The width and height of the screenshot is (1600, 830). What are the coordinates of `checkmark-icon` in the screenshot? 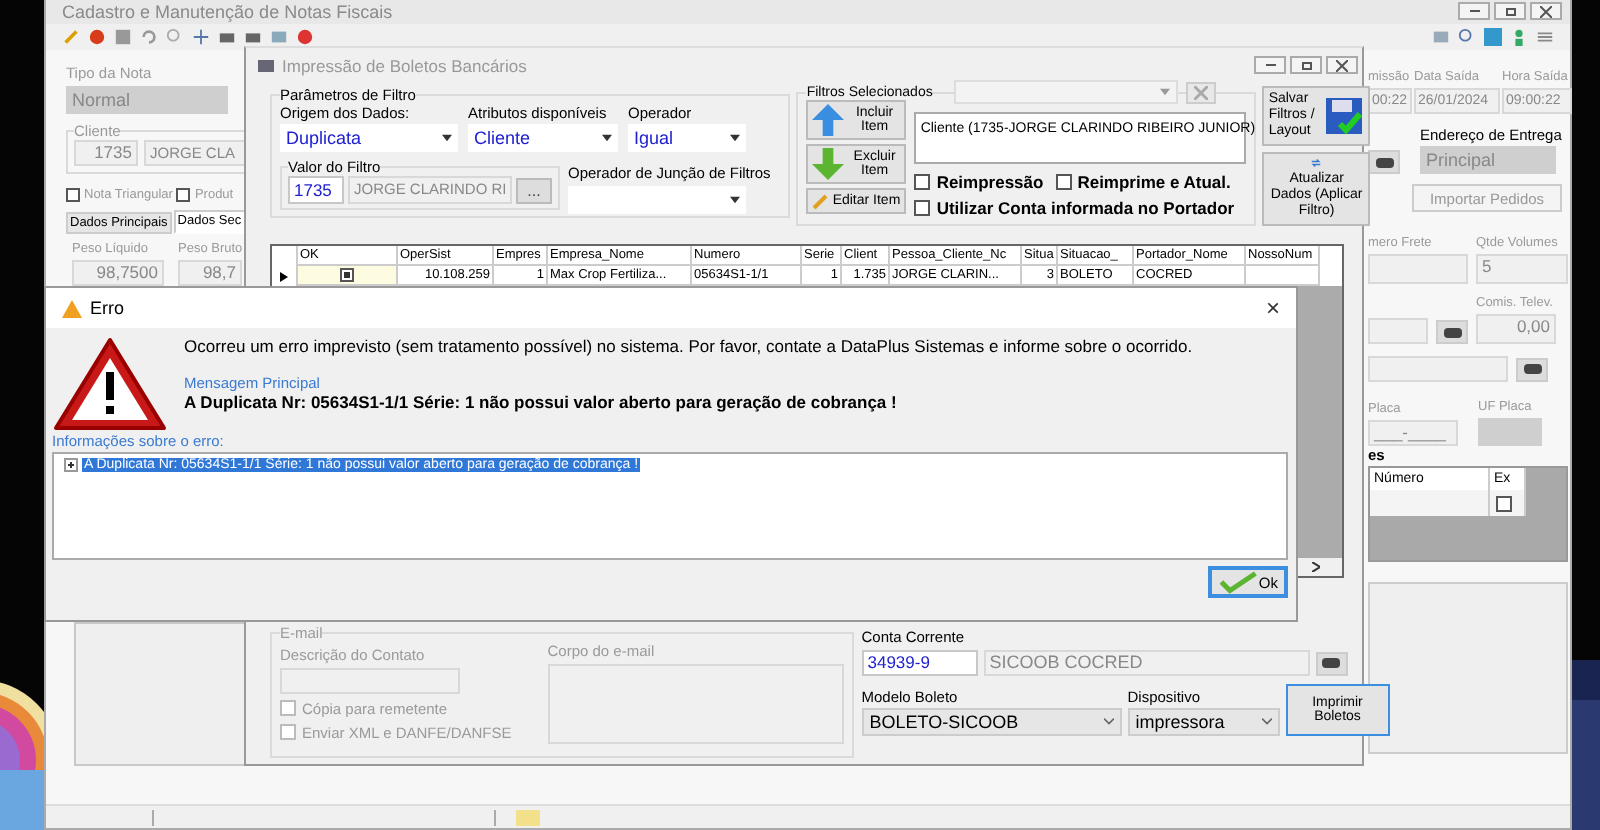 It's located at (1238, 582).